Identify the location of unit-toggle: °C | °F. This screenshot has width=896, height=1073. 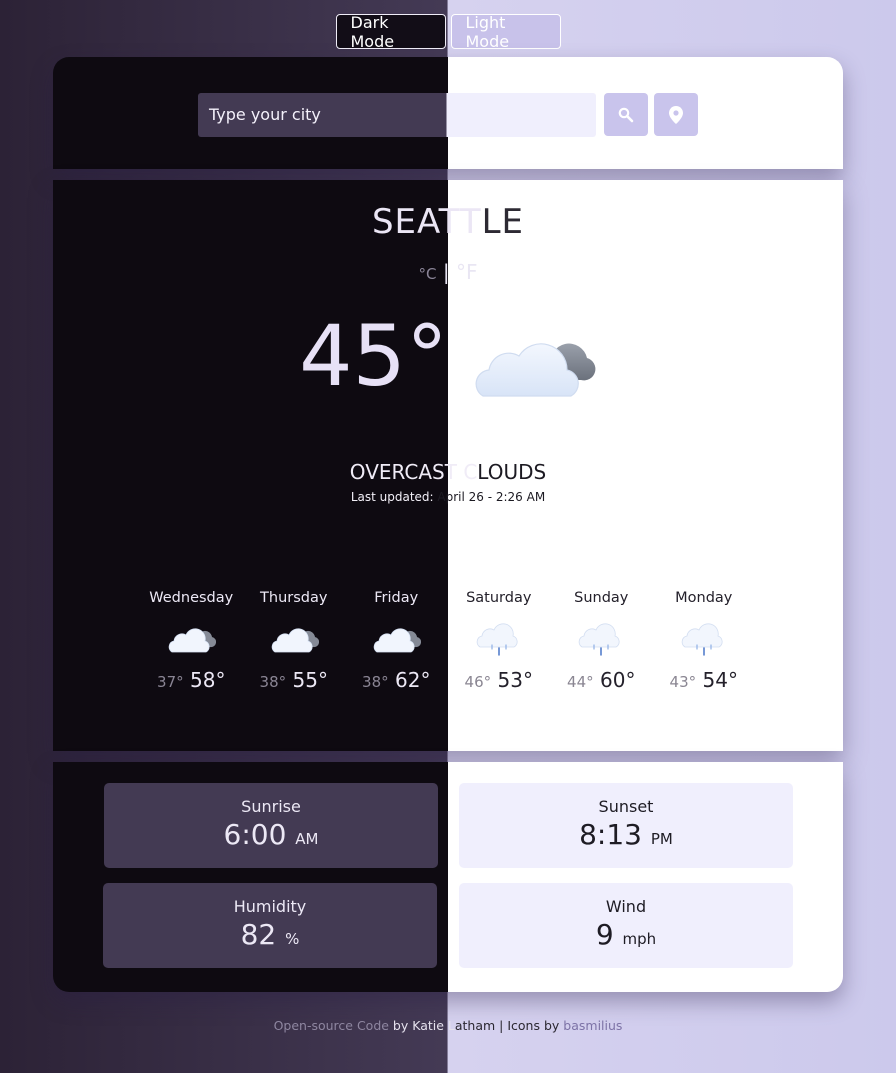
(448, 272).